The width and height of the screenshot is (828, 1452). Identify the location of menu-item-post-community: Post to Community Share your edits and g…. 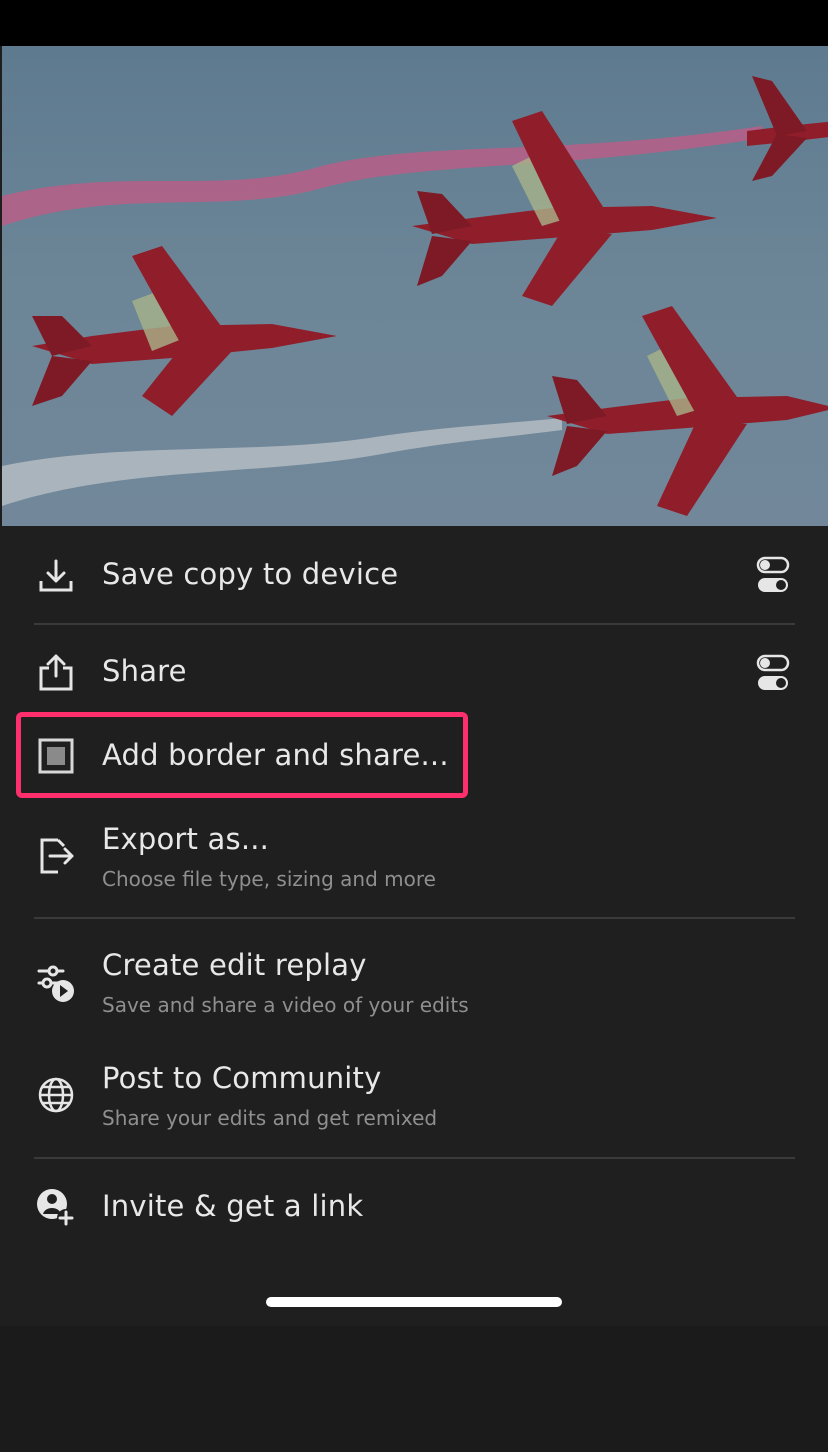
(414, 1099).